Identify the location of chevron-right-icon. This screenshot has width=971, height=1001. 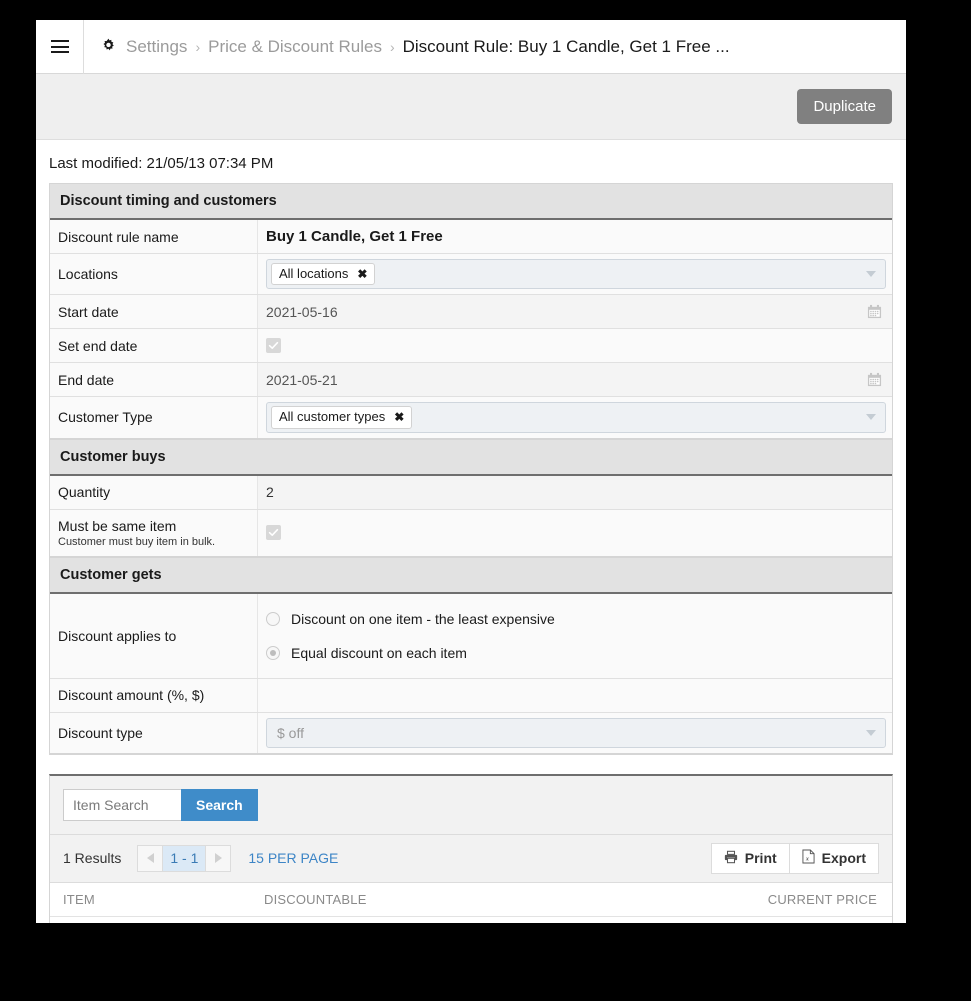
(218, 858).